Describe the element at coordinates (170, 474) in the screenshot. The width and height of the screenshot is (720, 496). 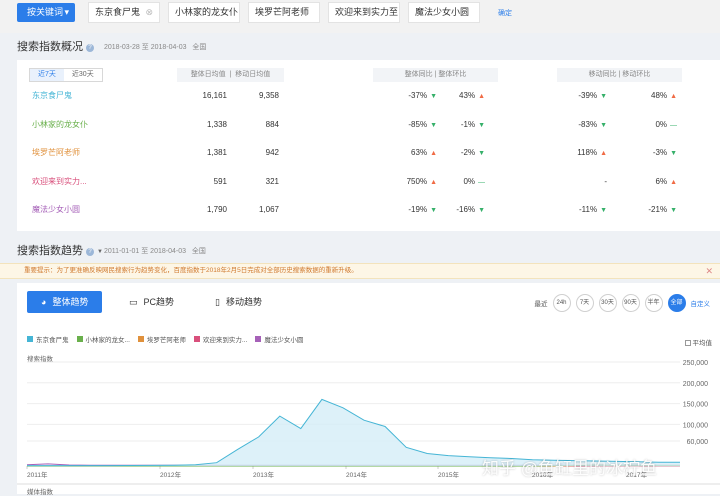
I see `x-tick-label: 2012年` at that location.